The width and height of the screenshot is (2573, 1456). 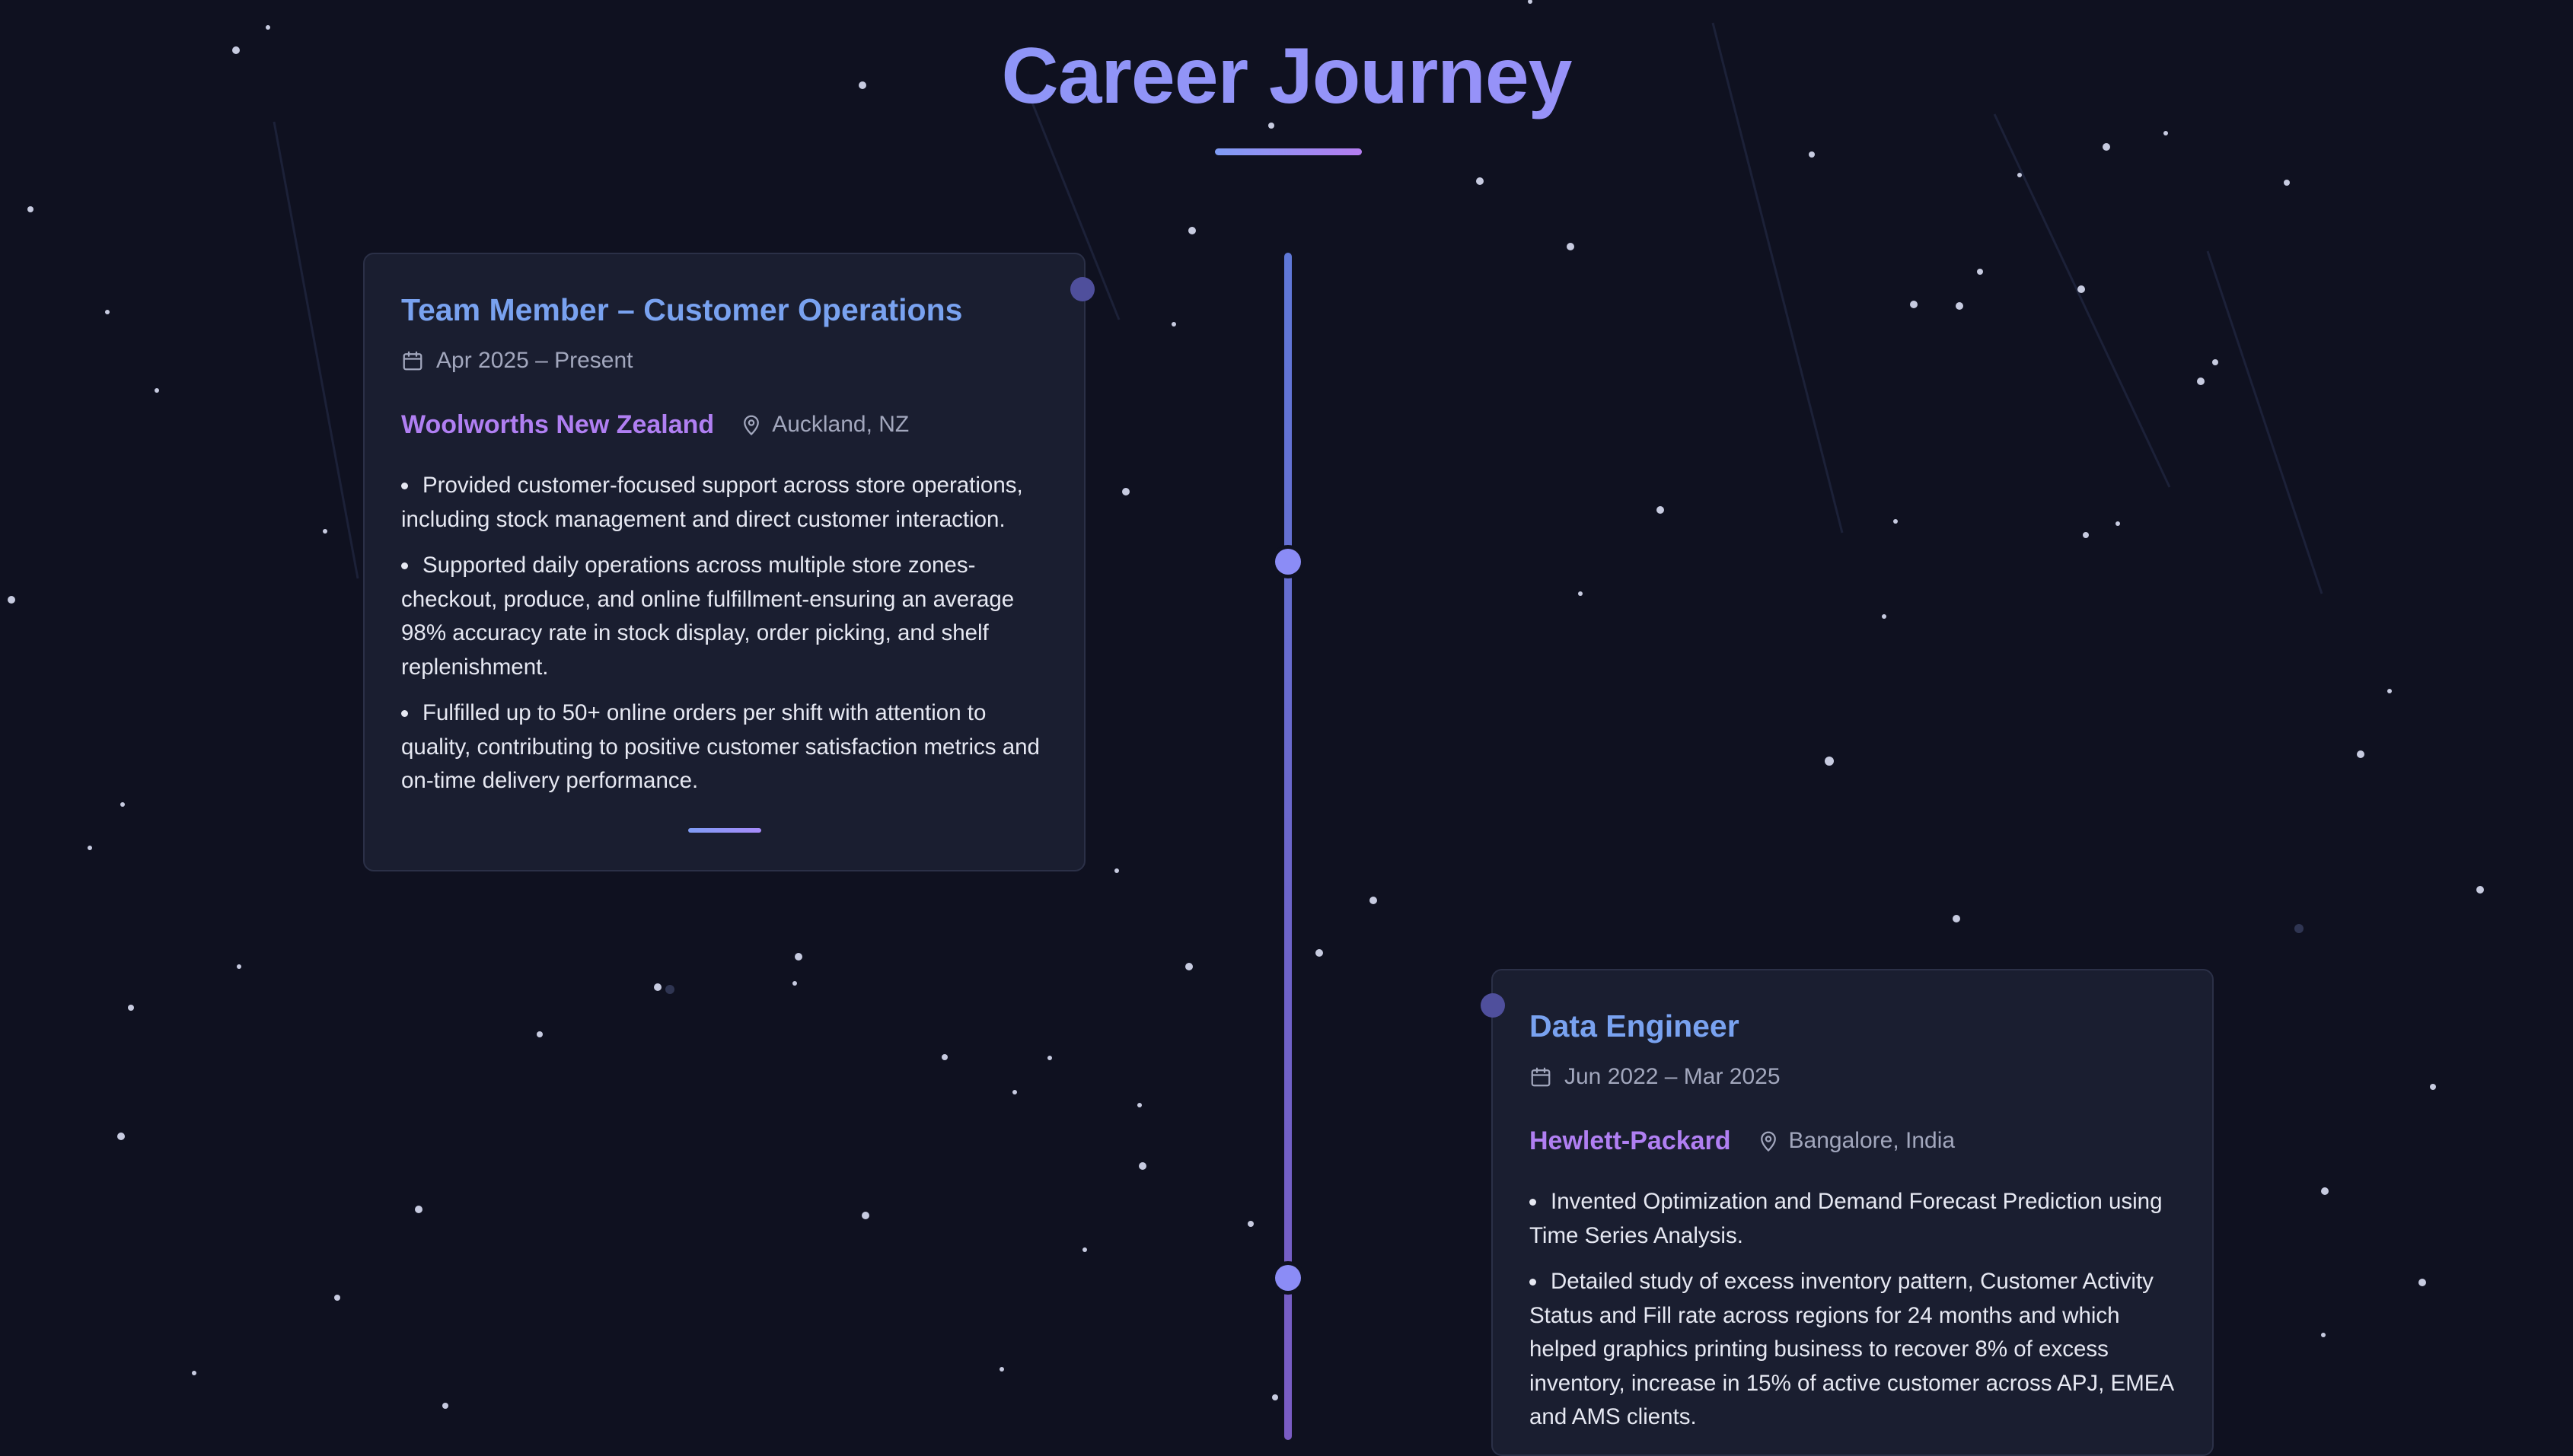 I want to click on company-row: Woolworths New Zealand Auckland, NZ, so click(x=724, y=424).